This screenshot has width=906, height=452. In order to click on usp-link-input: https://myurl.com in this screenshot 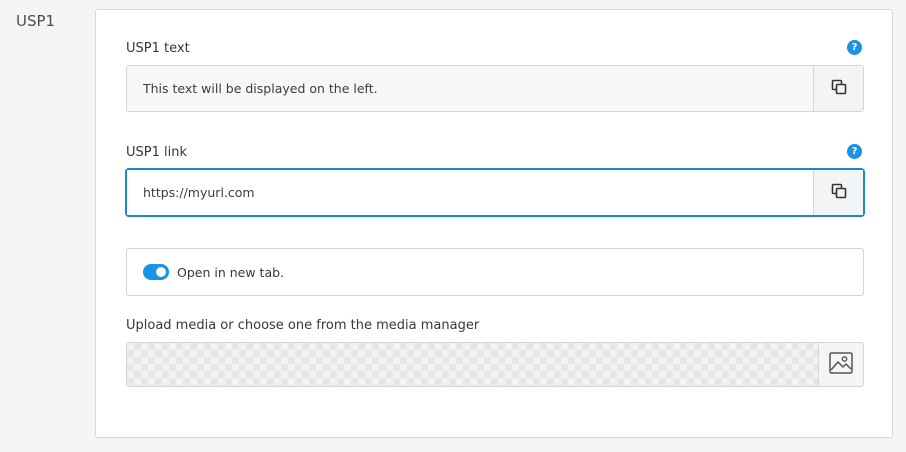, I will do `click(470, 192)`.